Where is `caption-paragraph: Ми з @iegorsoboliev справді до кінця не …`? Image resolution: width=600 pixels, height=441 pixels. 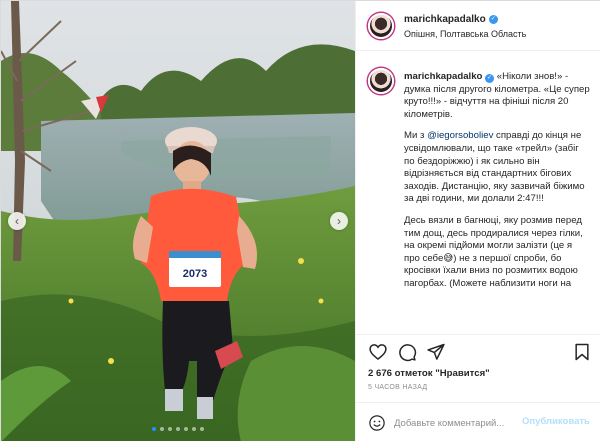
caption-paragraph: Ми з @iegorsoboliev справді до кінця не … is located at coordinates (497, 168).